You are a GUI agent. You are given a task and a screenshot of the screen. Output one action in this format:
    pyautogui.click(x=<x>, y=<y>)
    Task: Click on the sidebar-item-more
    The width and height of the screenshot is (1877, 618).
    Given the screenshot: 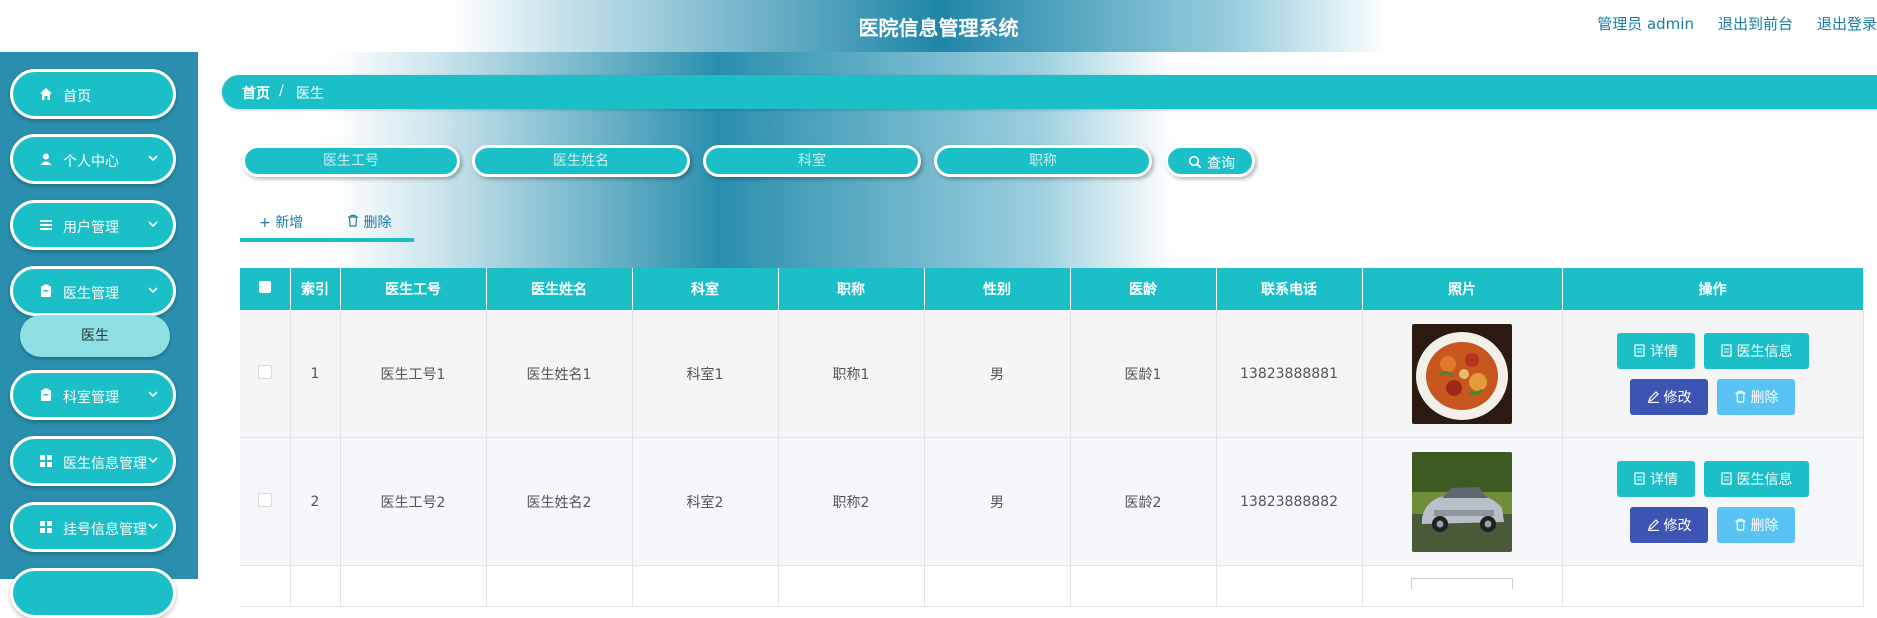 What is the action you would take?
    pyautogui.click(x=93, y=593)
    